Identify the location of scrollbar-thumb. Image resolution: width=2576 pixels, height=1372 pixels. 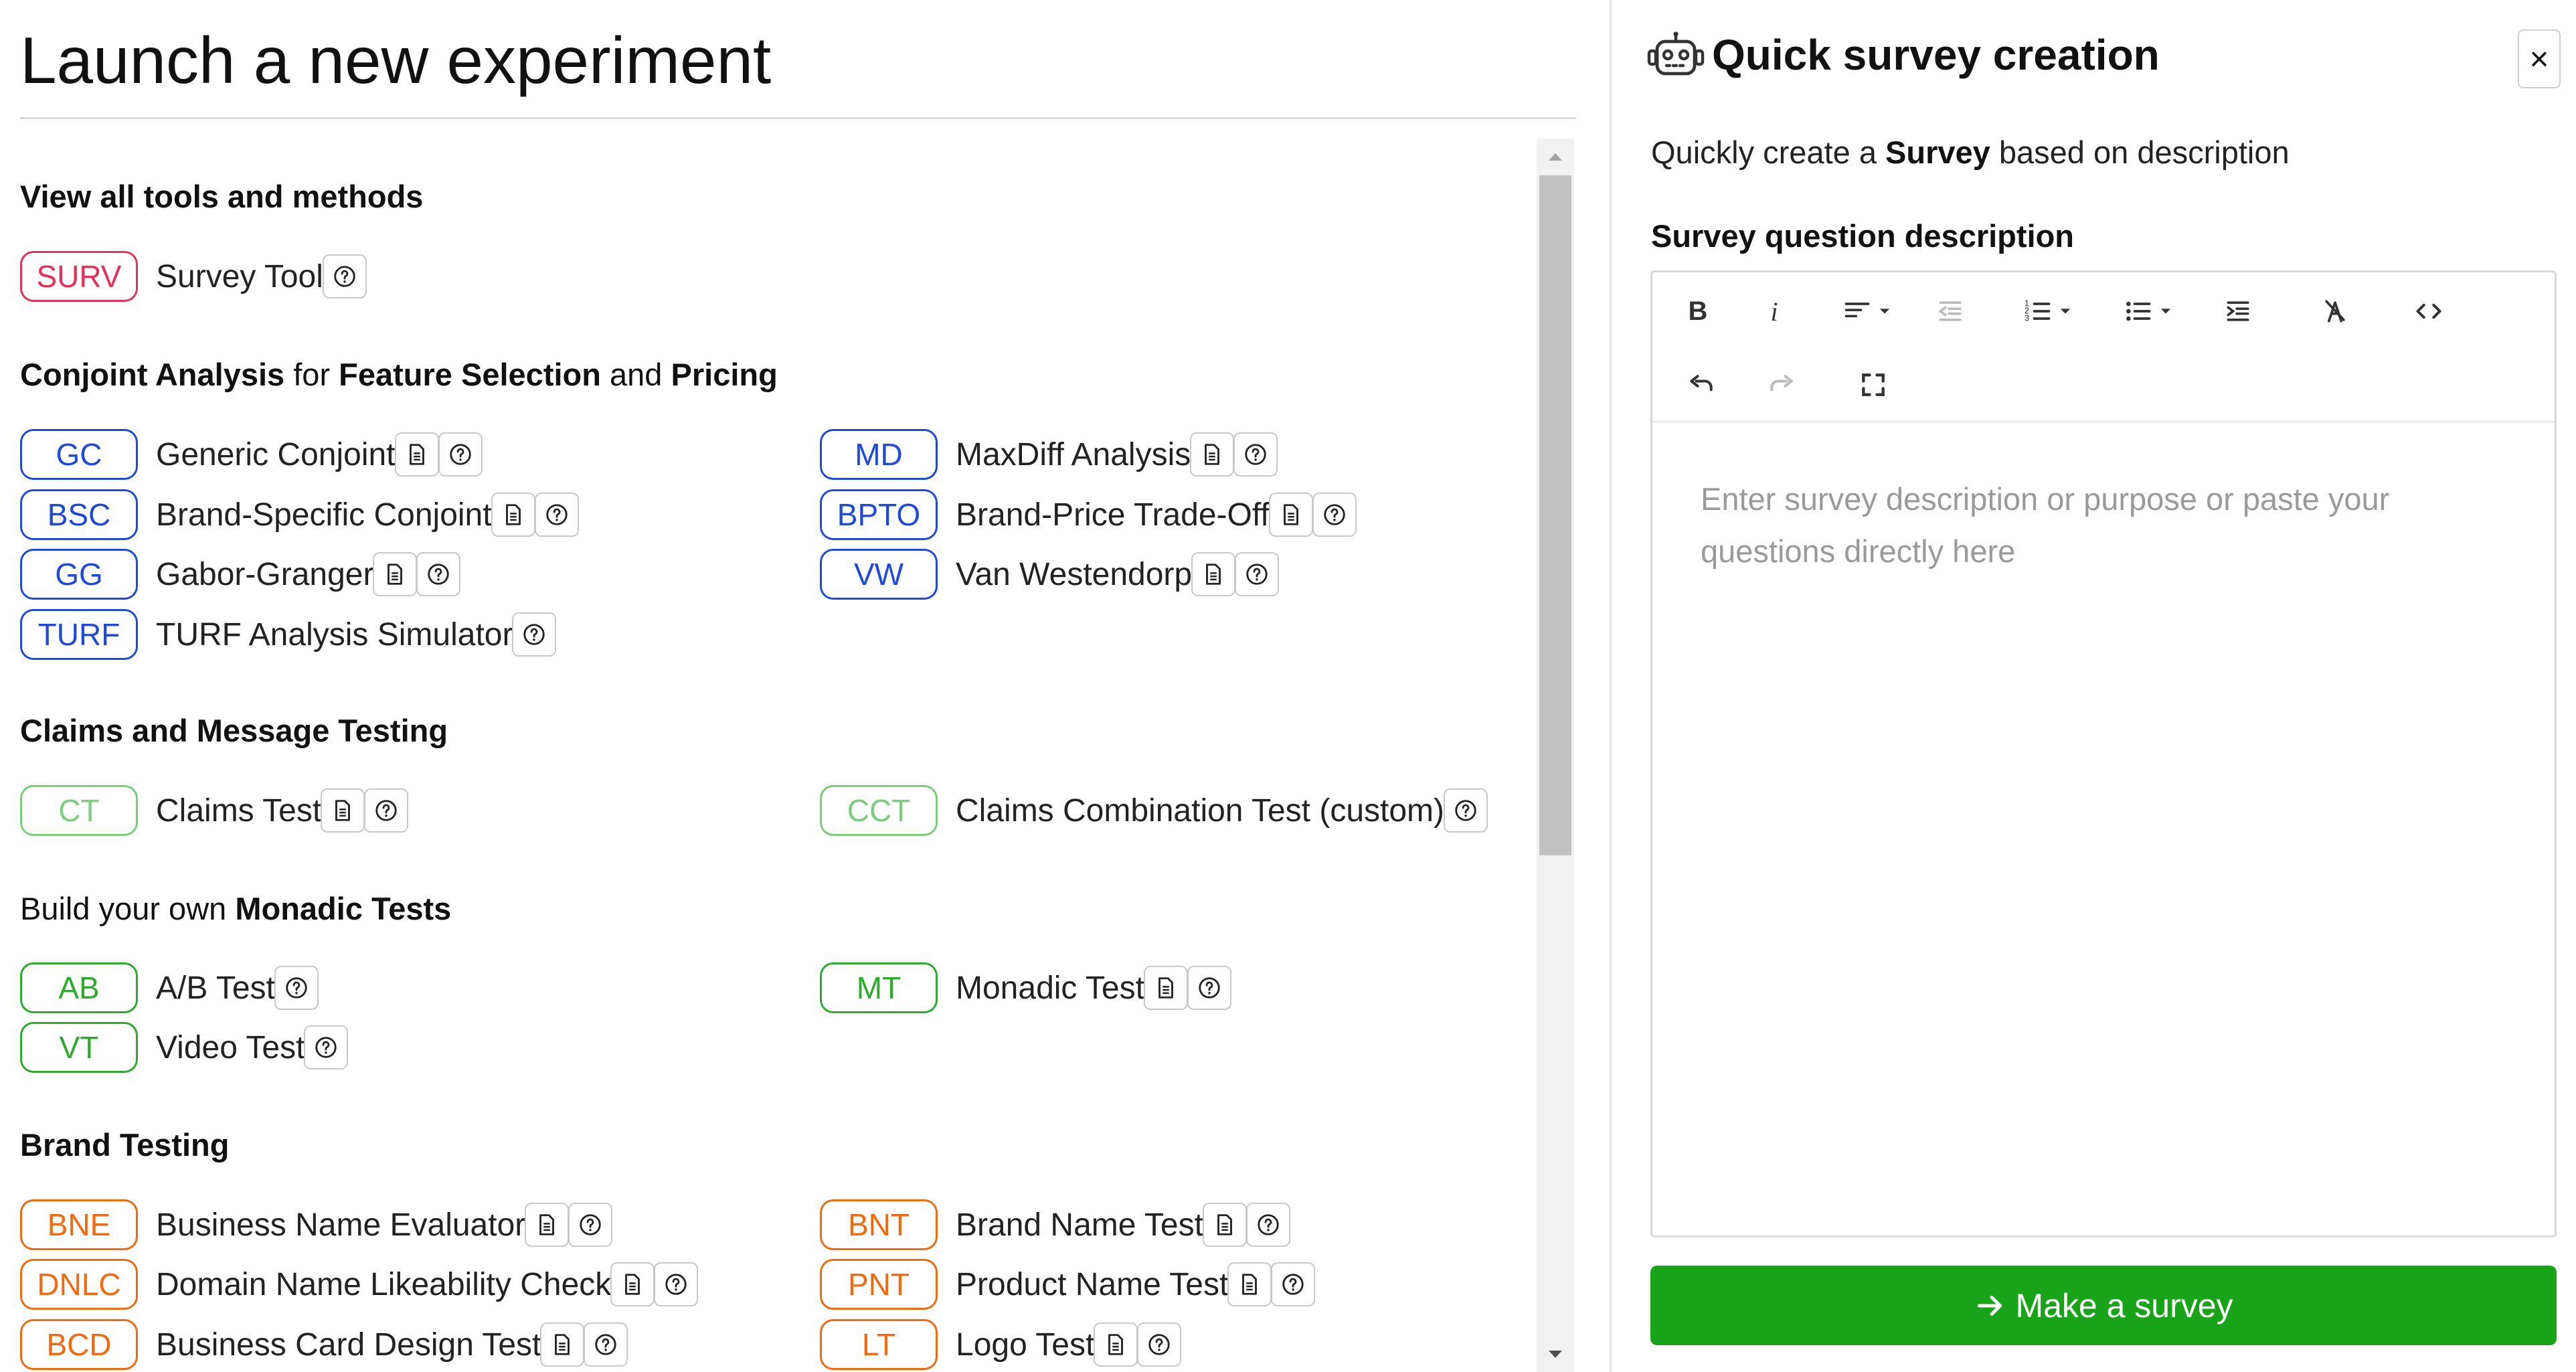
(1555, 515).